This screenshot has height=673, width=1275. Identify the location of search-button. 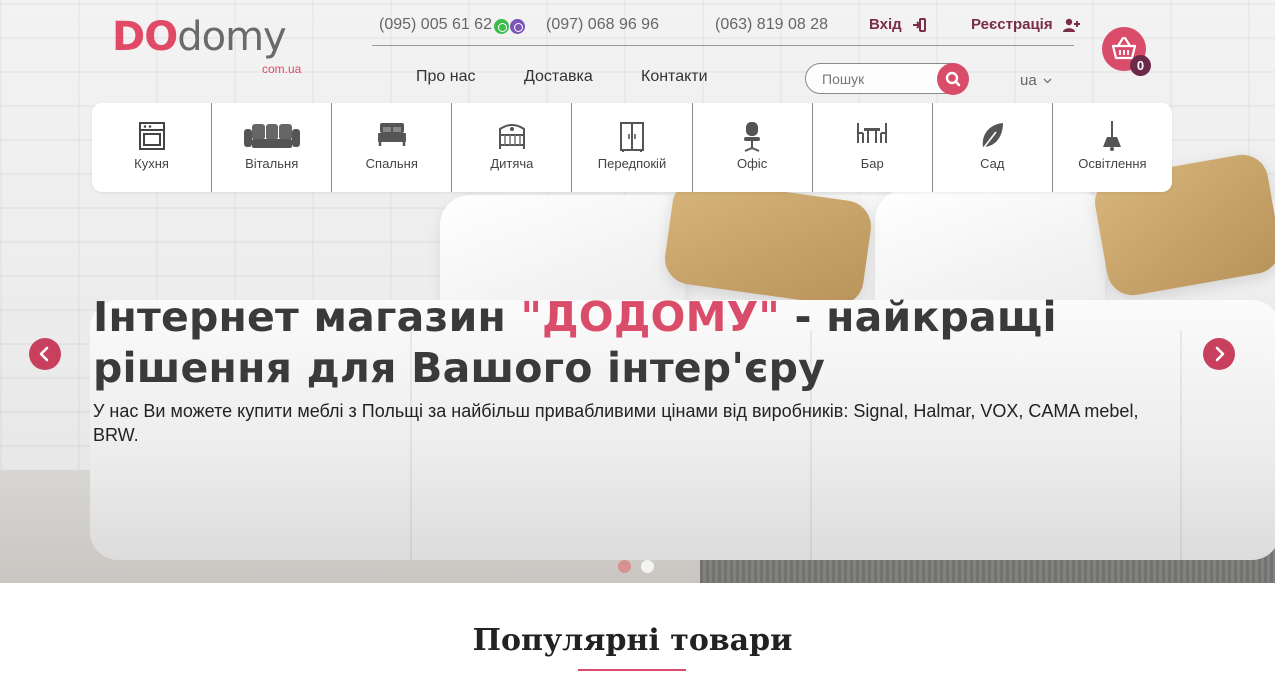
(953, 79).